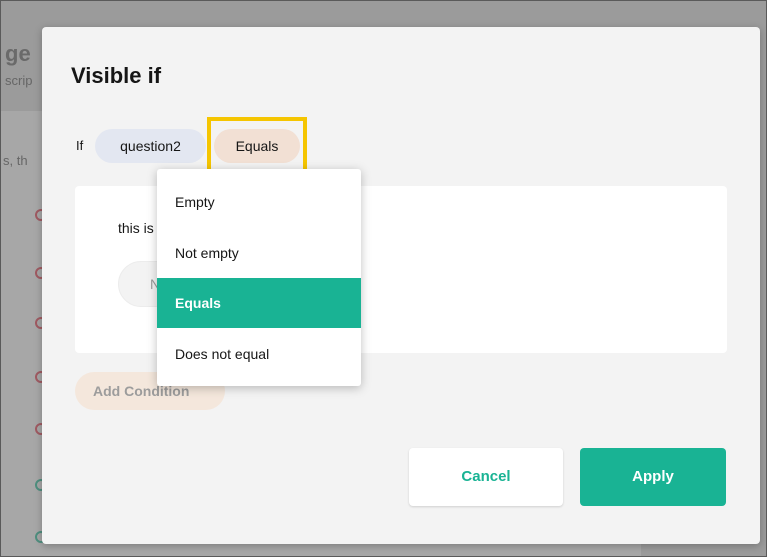 The width and height of the screenshot is (767, 557). Describe the element at coordinates (19, 80) in the screenshot. I see `background-subheading: scrip` at that location.